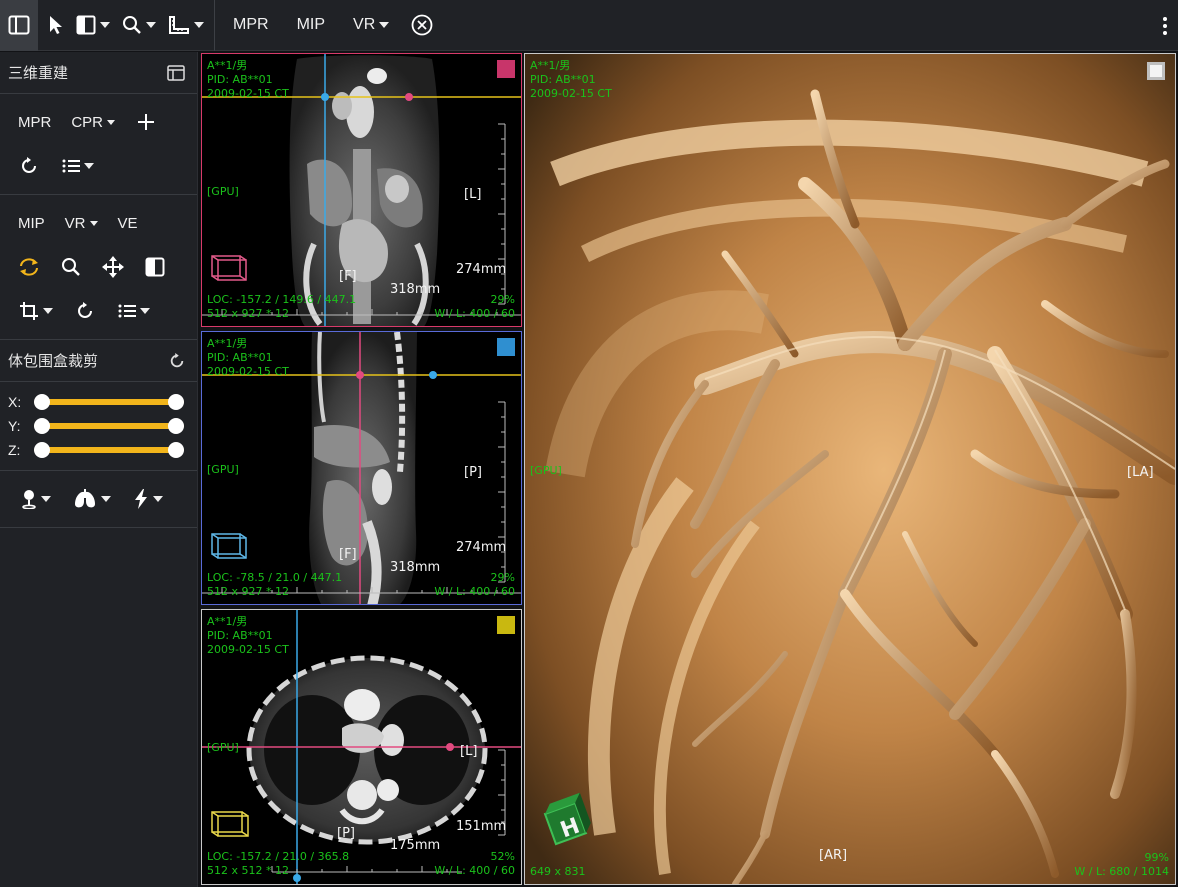 The width and height of the screenshot is (1178, 887). Describe the element at coordinates (502, 577) in the screenshot. I see `zoom-readout: 29%` at that location.